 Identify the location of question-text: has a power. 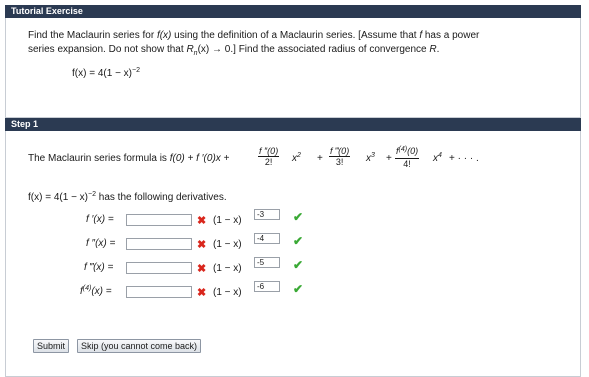
(451, 35).